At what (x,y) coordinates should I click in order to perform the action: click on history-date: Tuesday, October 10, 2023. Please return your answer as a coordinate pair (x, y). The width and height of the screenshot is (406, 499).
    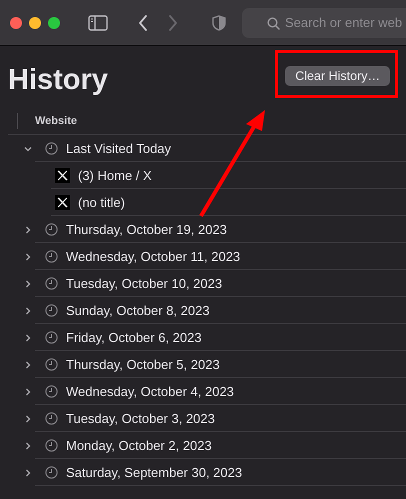
    Looking at the image, I should click on (144, 283).